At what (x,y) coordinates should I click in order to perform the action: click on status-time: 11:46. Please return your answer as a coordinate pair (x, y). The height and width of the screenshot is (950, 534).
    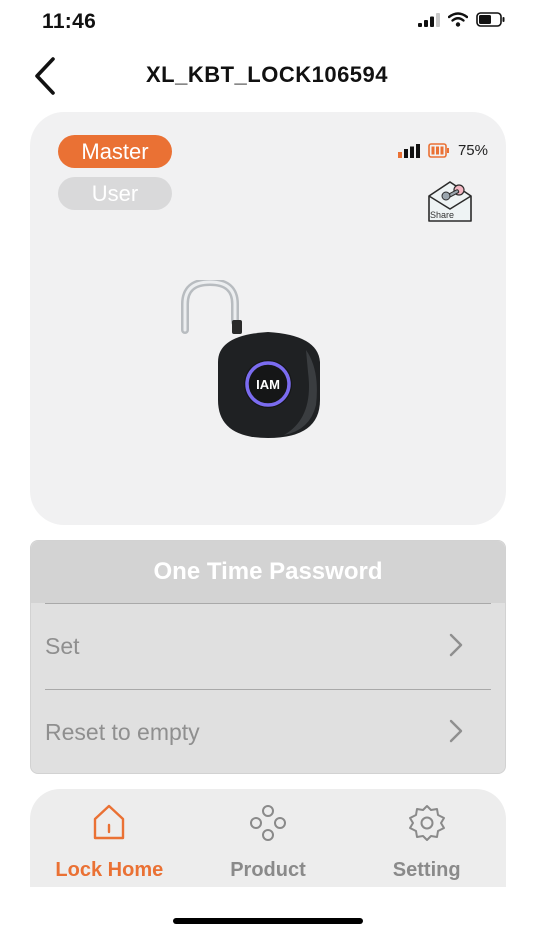
    Looking at the image, I should click on (69, 21).